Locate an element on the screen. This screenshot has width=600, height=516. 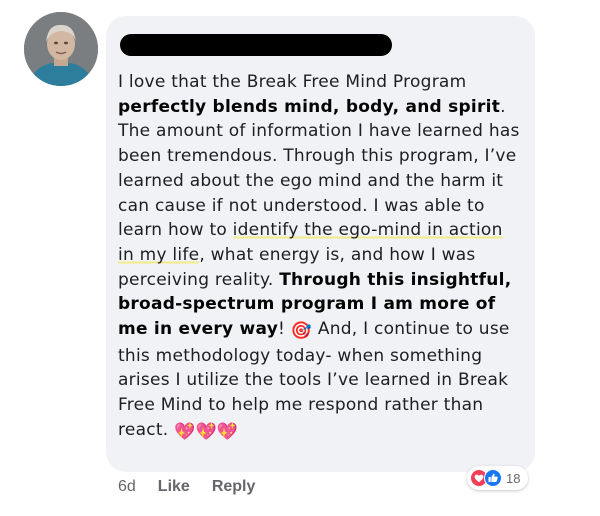
bold-text: perfectly blends mind, body, and spirit is located at coordinates (309, 106).